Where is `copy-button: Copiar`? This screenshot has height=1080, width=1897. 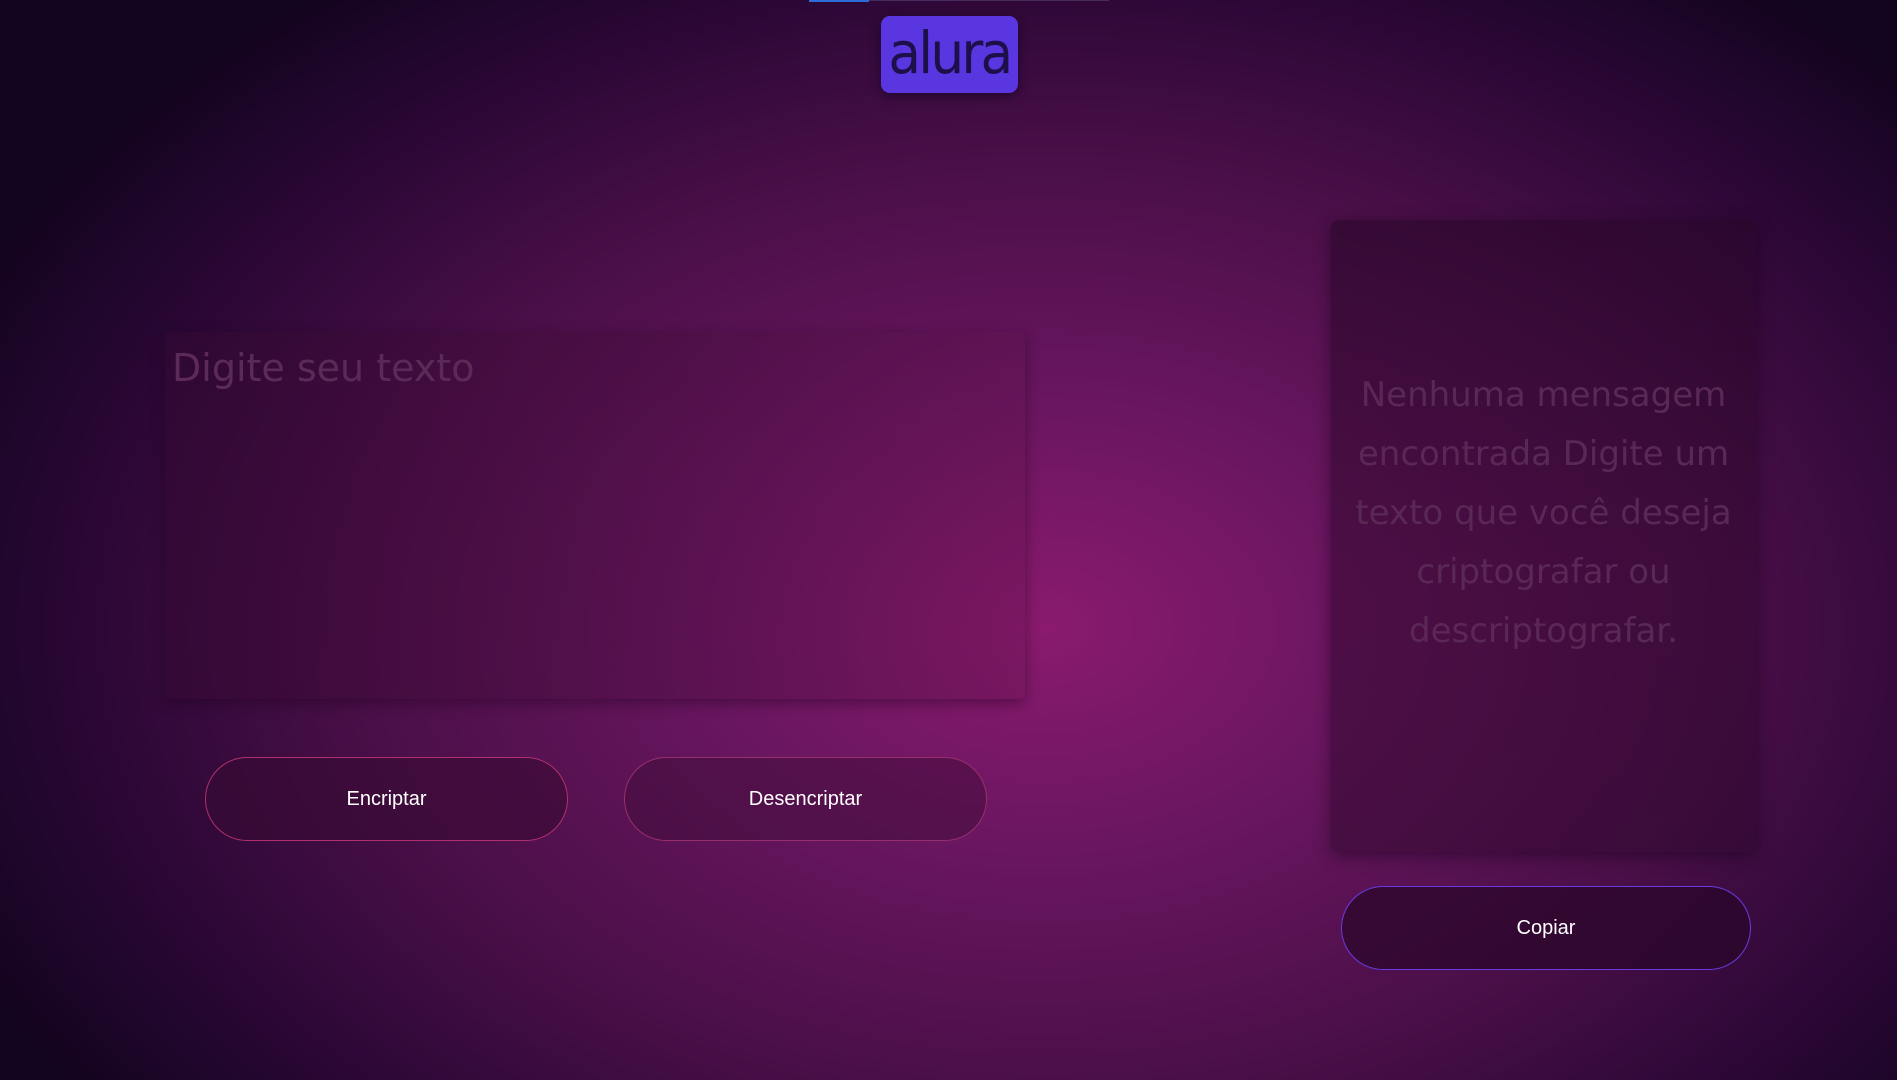
copy-button: Copiar is located at coordinates (1546, 928).